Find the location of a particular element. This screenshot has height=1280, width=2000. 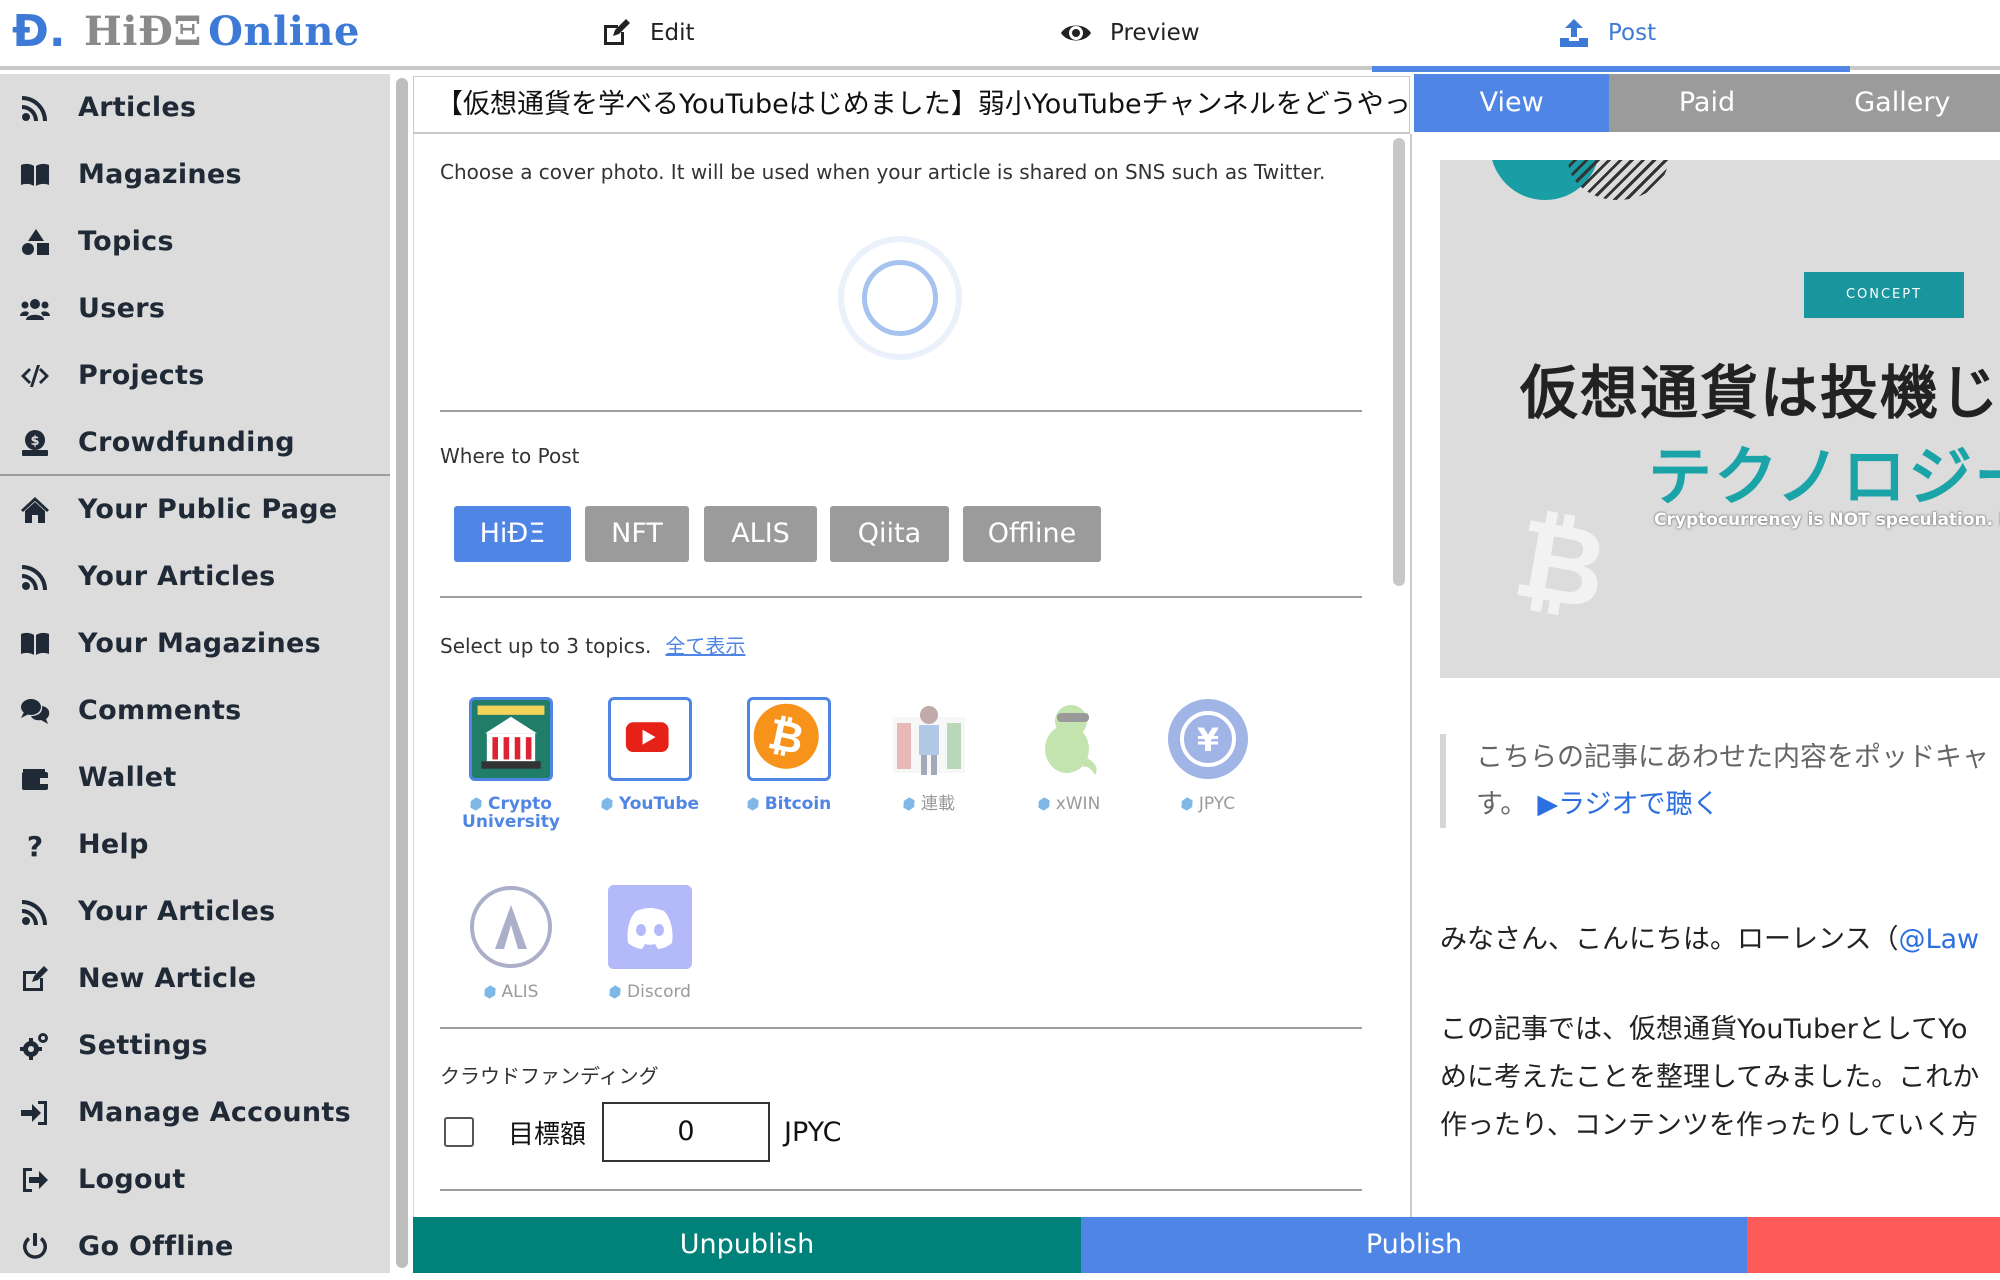

topic-jpyc: ¥ JPYC is located at coordinates (1208, 755).